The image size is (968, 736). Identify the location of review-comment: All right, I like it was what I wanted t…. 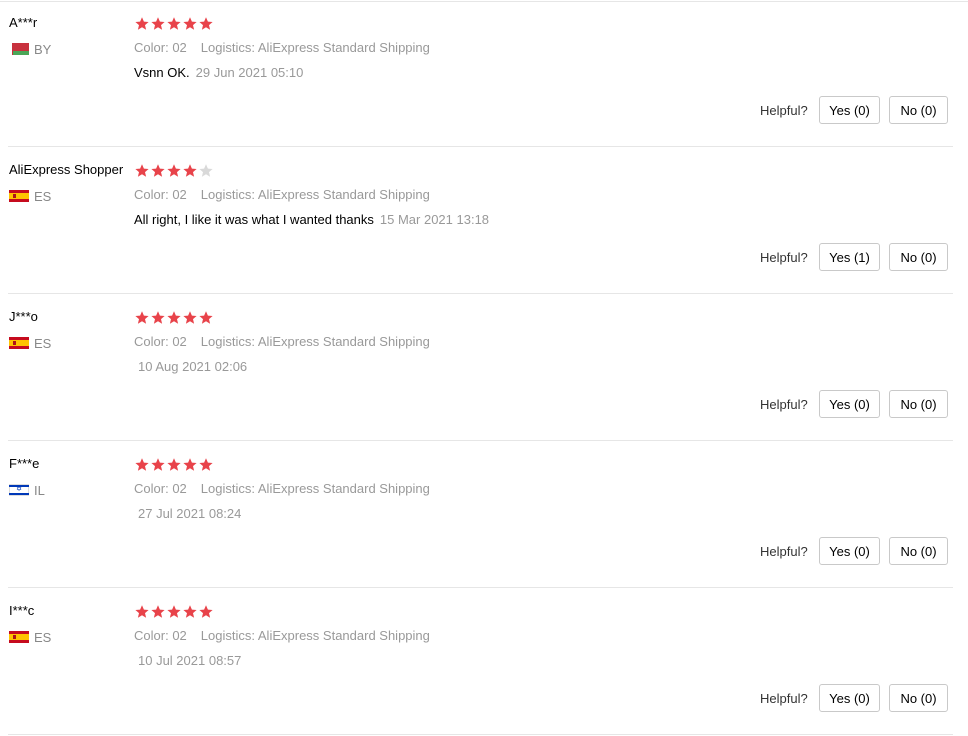
(311, 219).